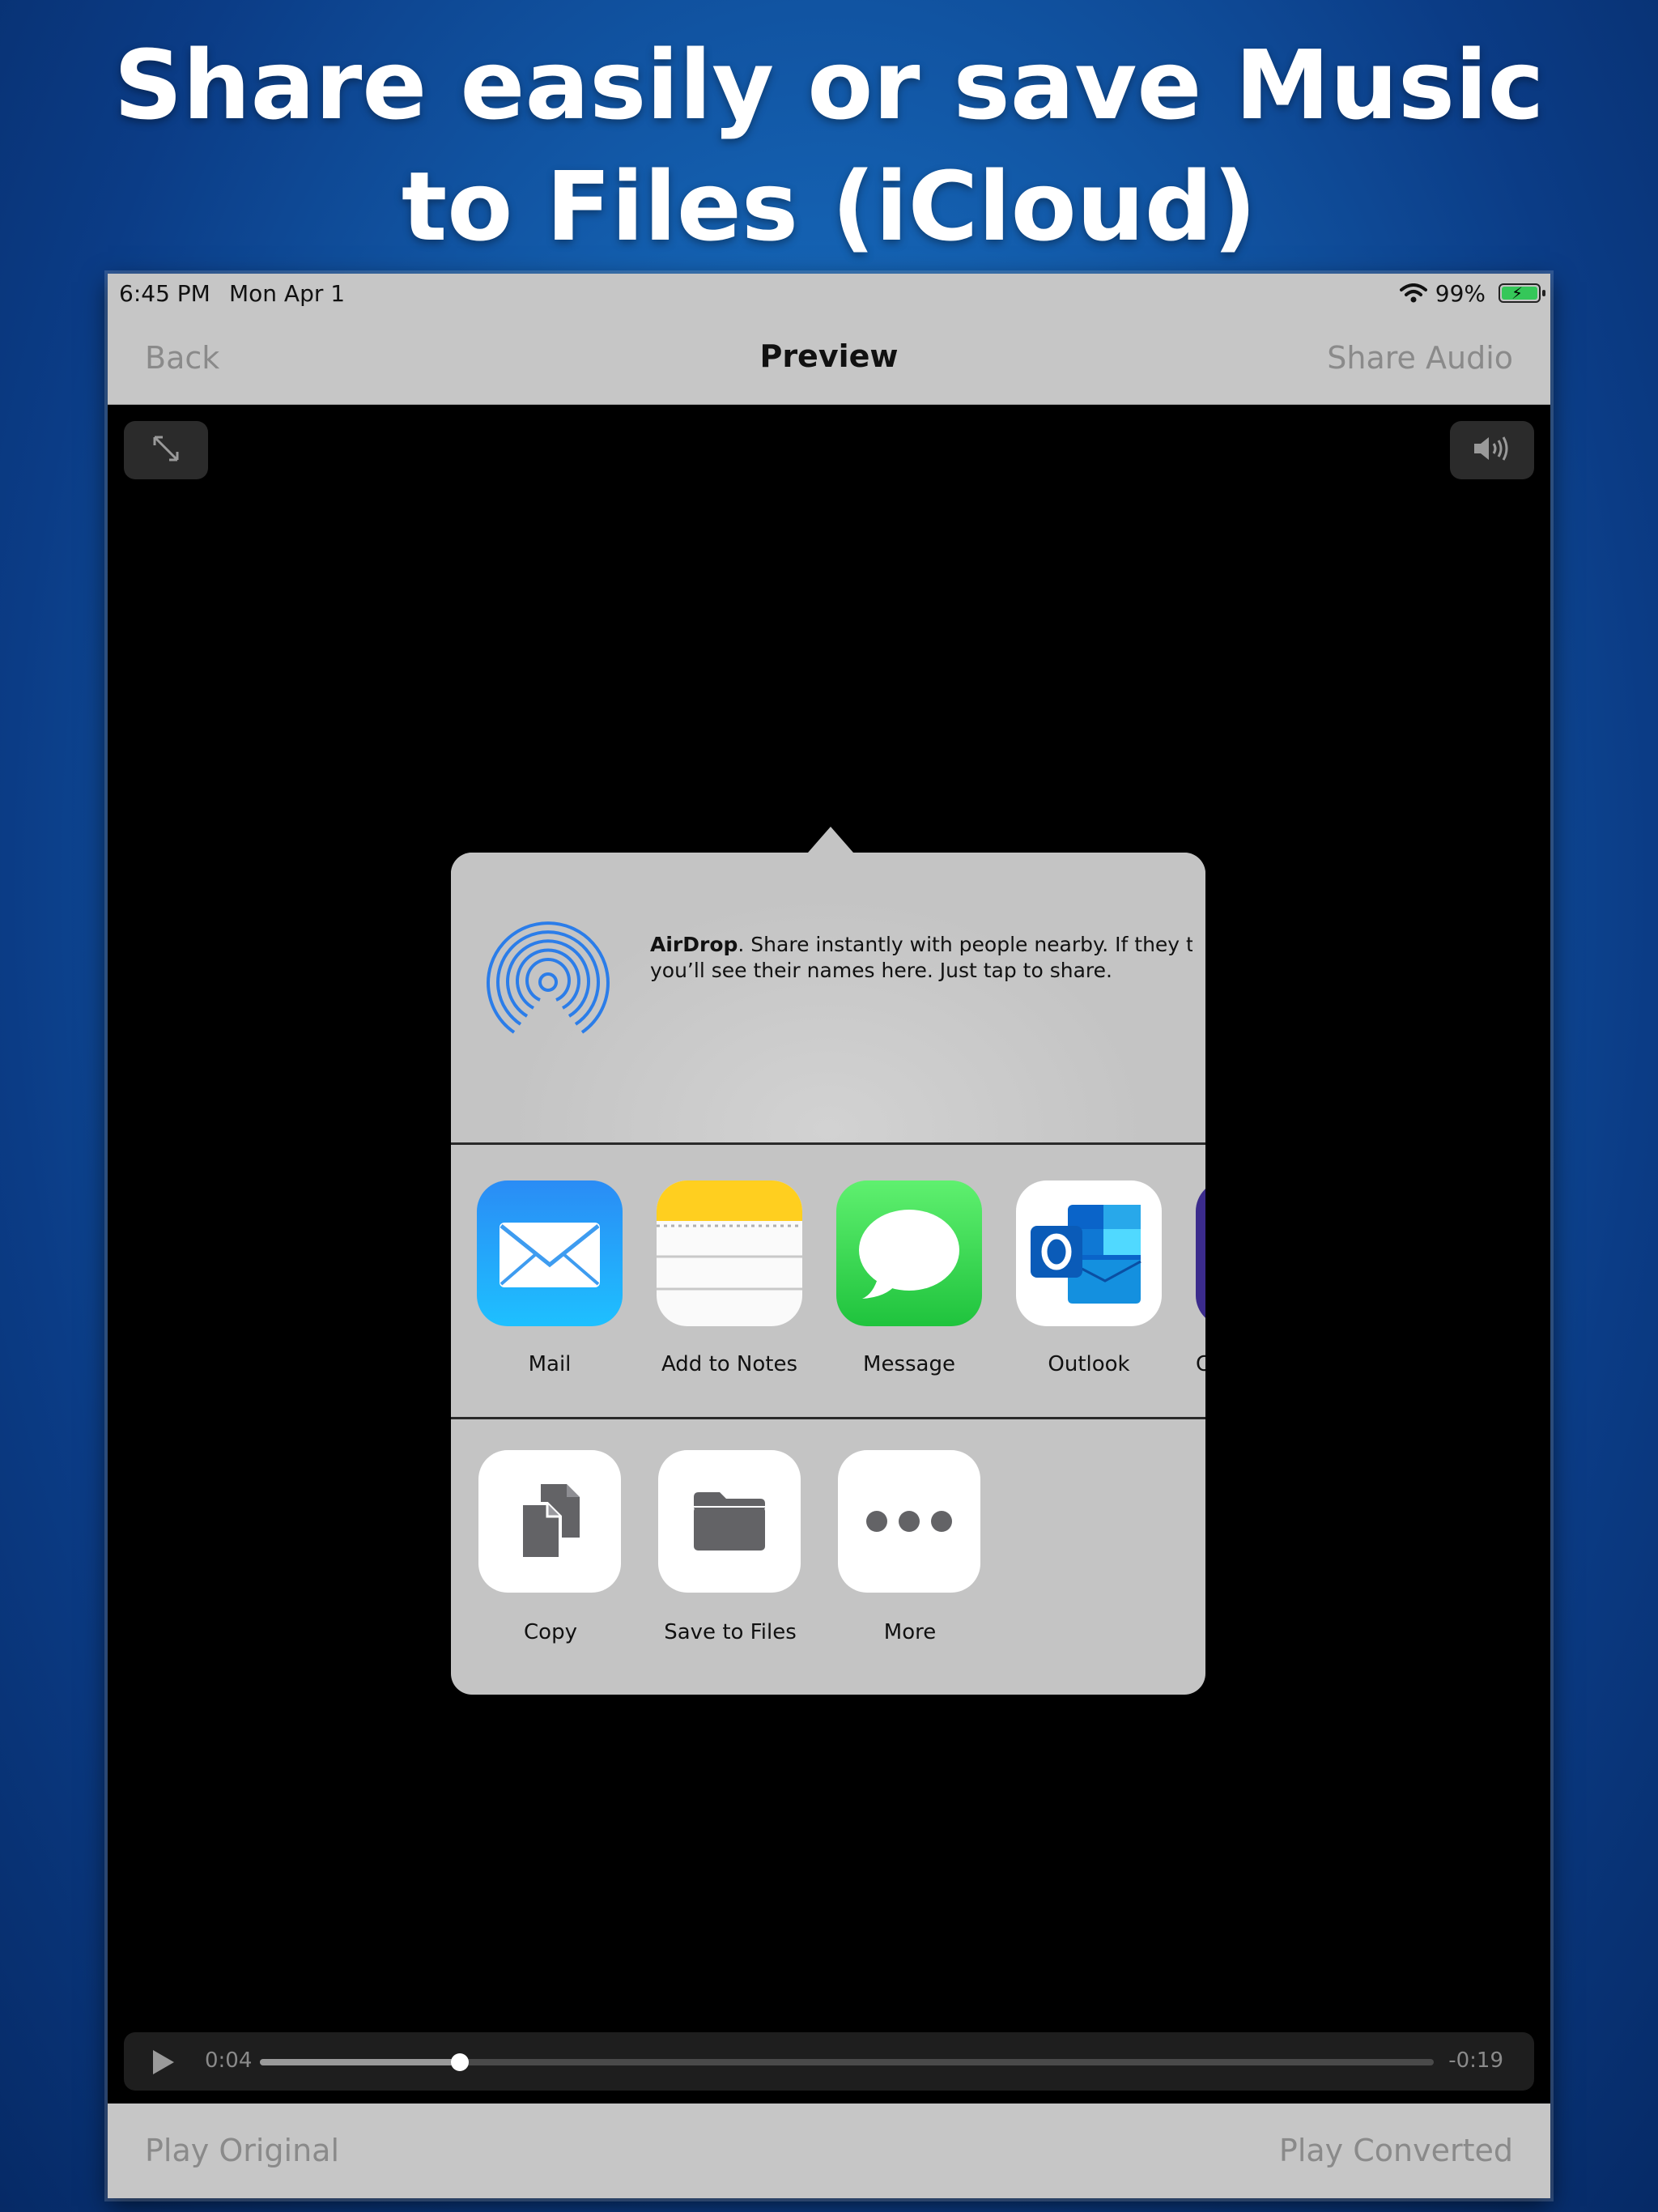 The height and width of the screenshot is (2212, 1658). What do you see at coordinates (830, 840) in the screenshot?
I see `share-sheet-arrow` at bounding box center [830, 840].